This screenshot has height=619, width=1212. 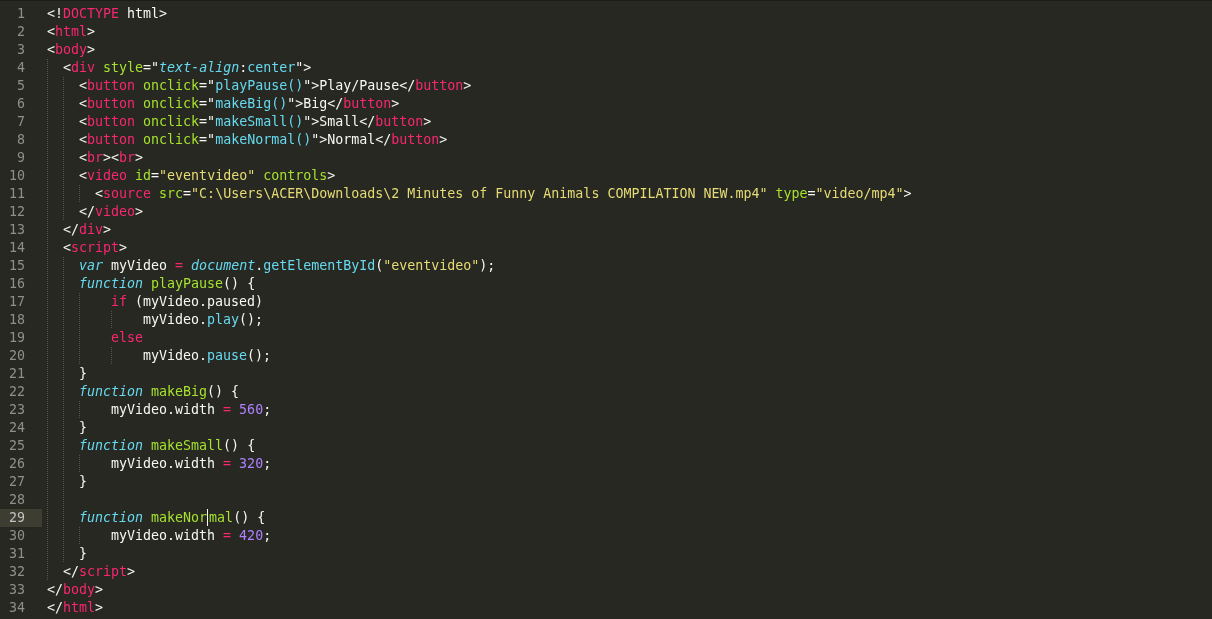 I want to click on line-number: 2, so click(x=21, y=32).